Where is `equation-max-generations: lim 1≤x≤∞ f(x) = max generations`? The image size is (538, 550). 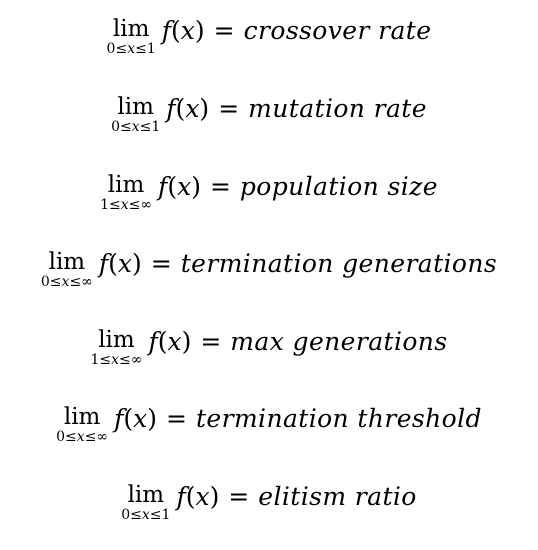
equation-max-generations: lim 1≤x≤∞ f(x) = max generations is located at coordinates (269, 347).